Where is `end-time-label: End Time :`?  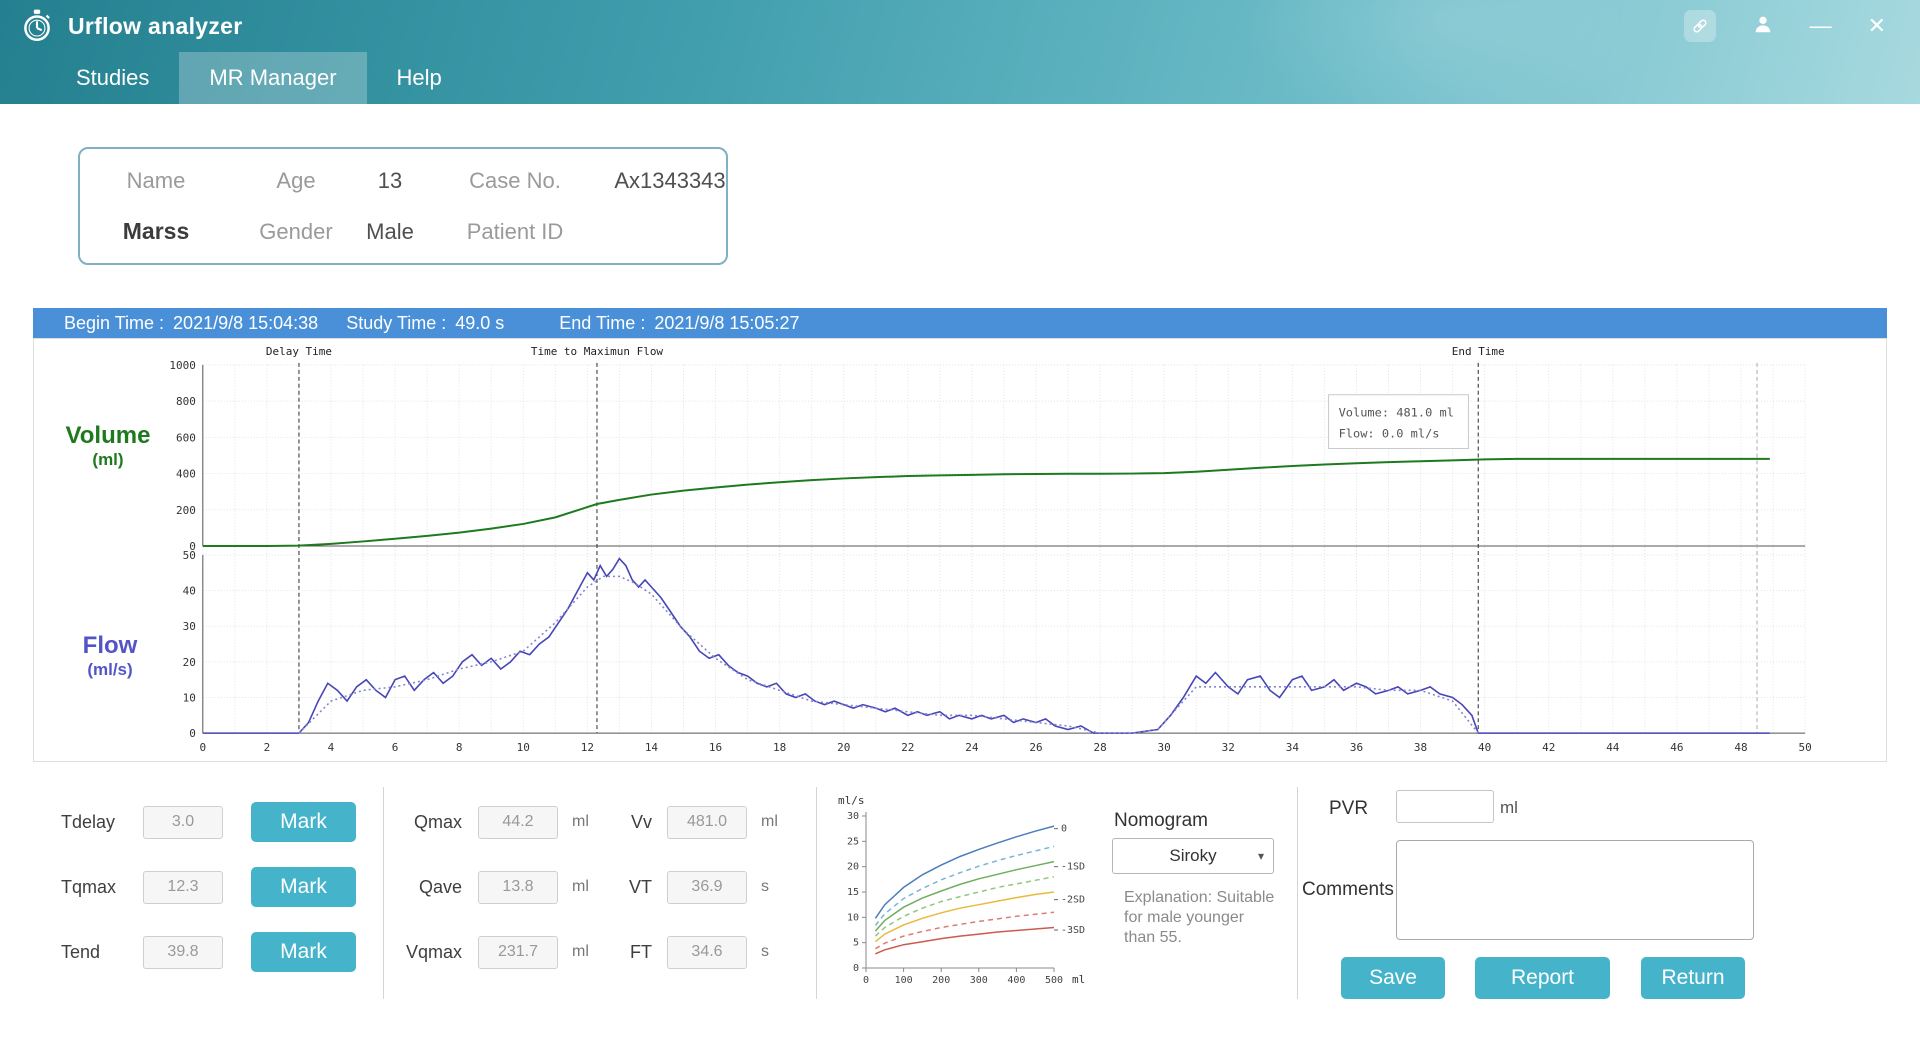 end-time-label: End Time : is located at coordinates (602, 322).